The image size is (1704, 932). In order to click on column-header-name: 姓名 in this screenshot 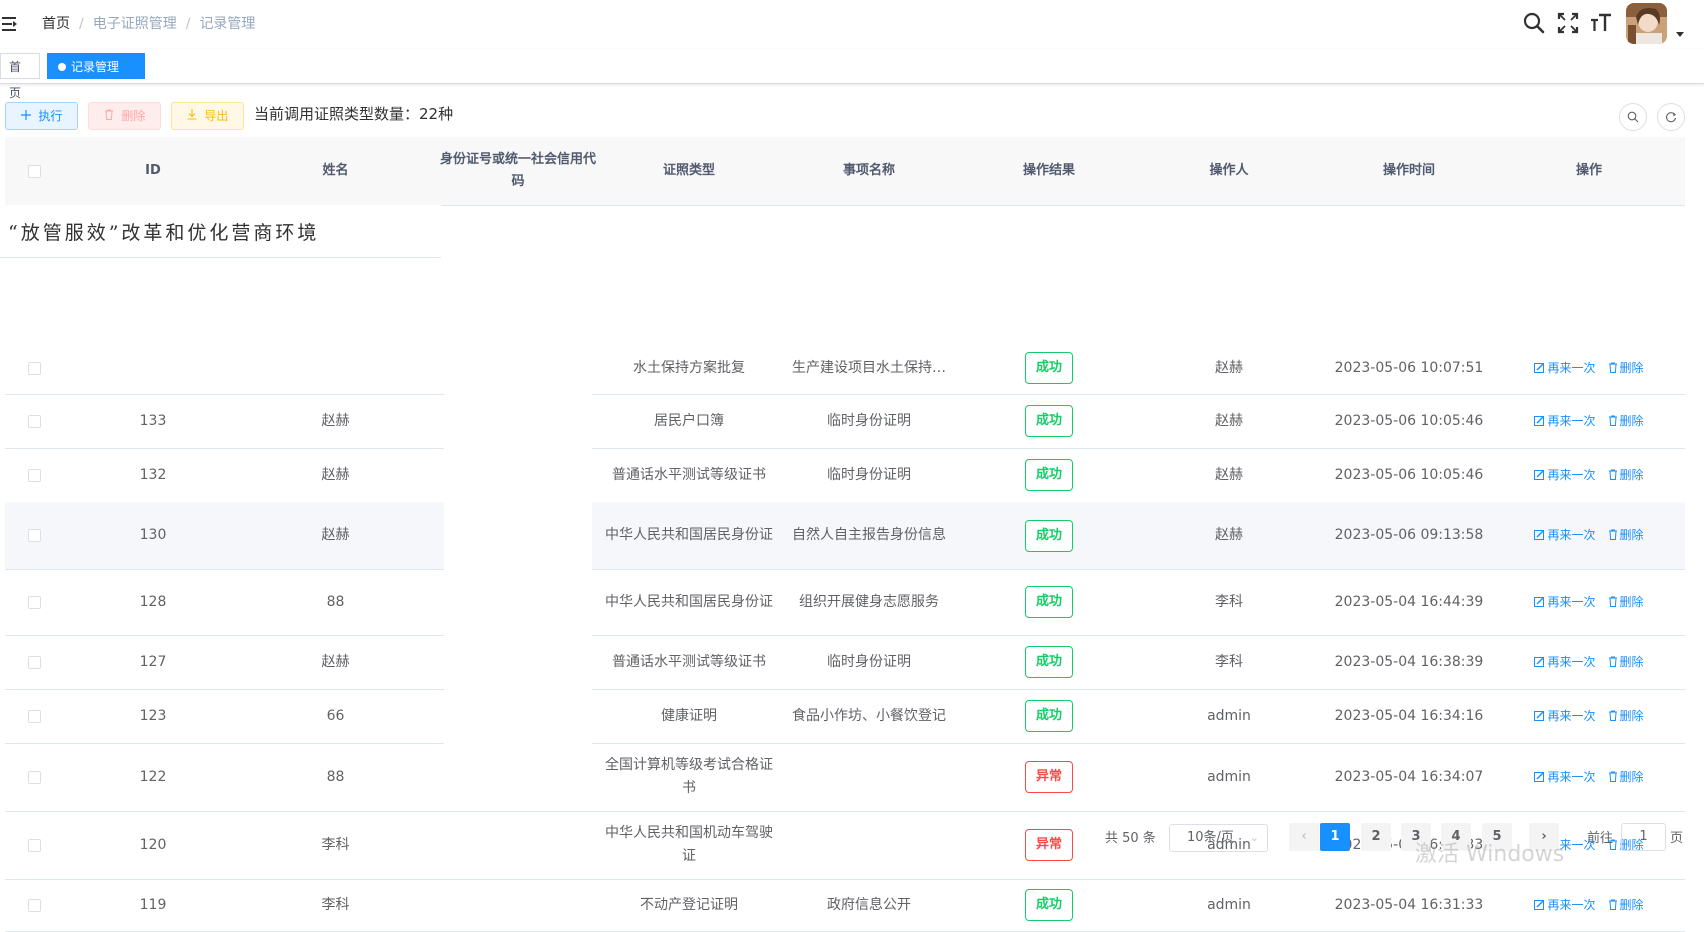, I will do `click(335, 171)`.